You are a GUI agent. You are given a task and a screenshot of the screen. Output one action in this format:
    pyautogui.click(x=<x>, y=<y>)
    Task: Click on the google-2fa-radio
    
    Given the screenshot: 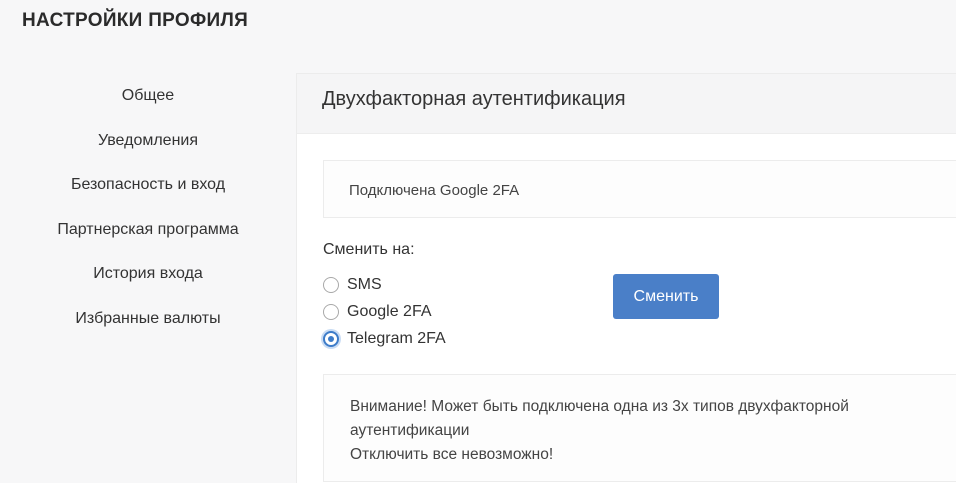 What is the action you would take?
    pyautogui.click(x=331, y=312)
    